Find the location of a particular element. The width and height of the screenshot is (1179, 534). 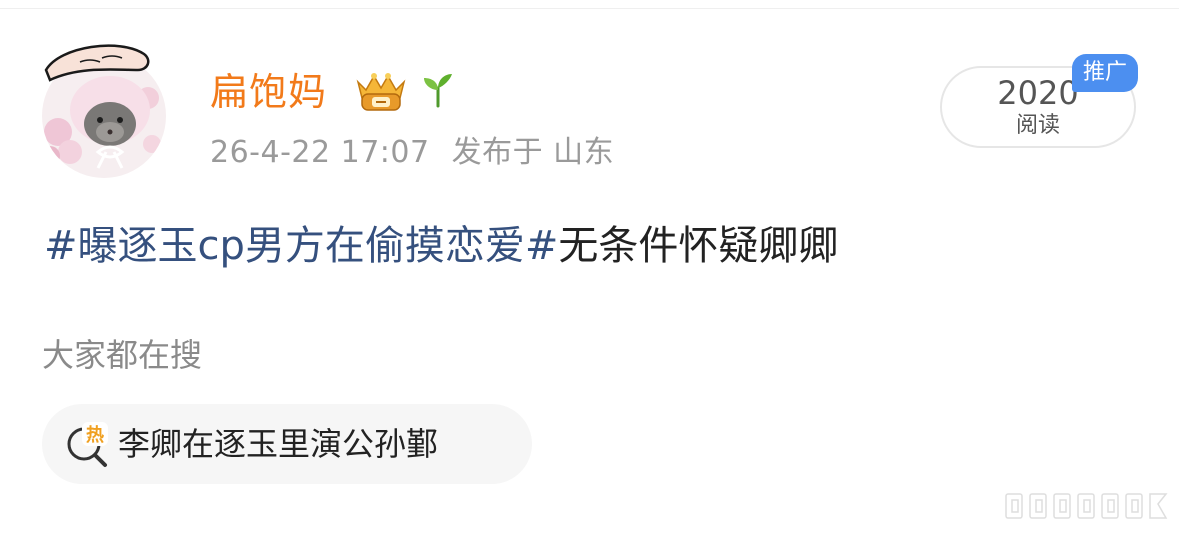

search-suggestion-chip: 热 李卿在逐玉里演公孙鄞 is located at coordinates (287, 444).